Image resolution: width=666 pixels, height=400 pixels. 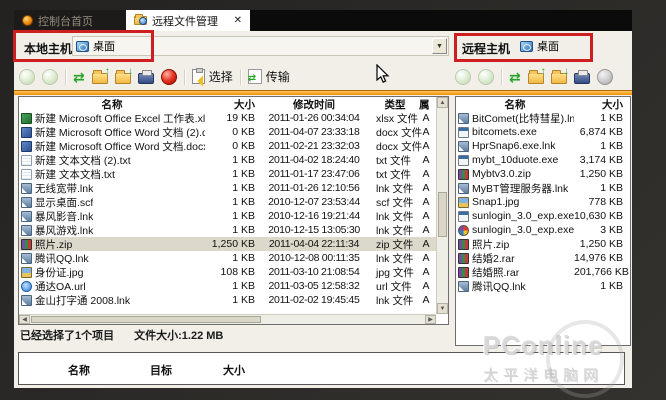 I want to click on file-modified-time: 2011-01-26 00:34:04, so click(x=314, y=118).